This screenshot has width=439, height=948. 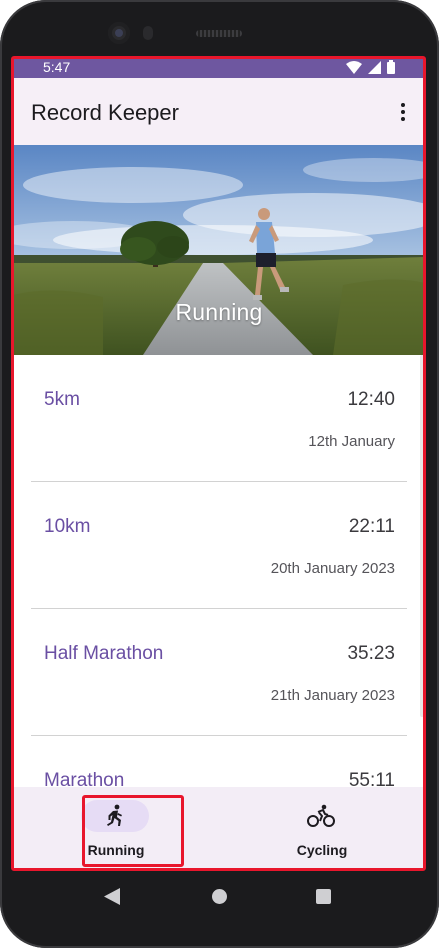 I want to click on nav-icon-container, so click(x=321, y=816).